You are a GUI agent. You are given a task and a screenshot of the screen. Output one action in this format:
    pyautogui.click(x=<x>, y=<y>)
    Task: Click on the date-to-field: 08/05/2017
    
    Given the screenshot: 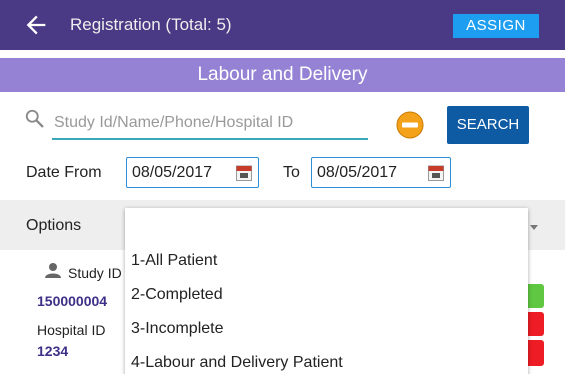 What is the action you would take?
    pyautogui.click(x=381, y=172)
    